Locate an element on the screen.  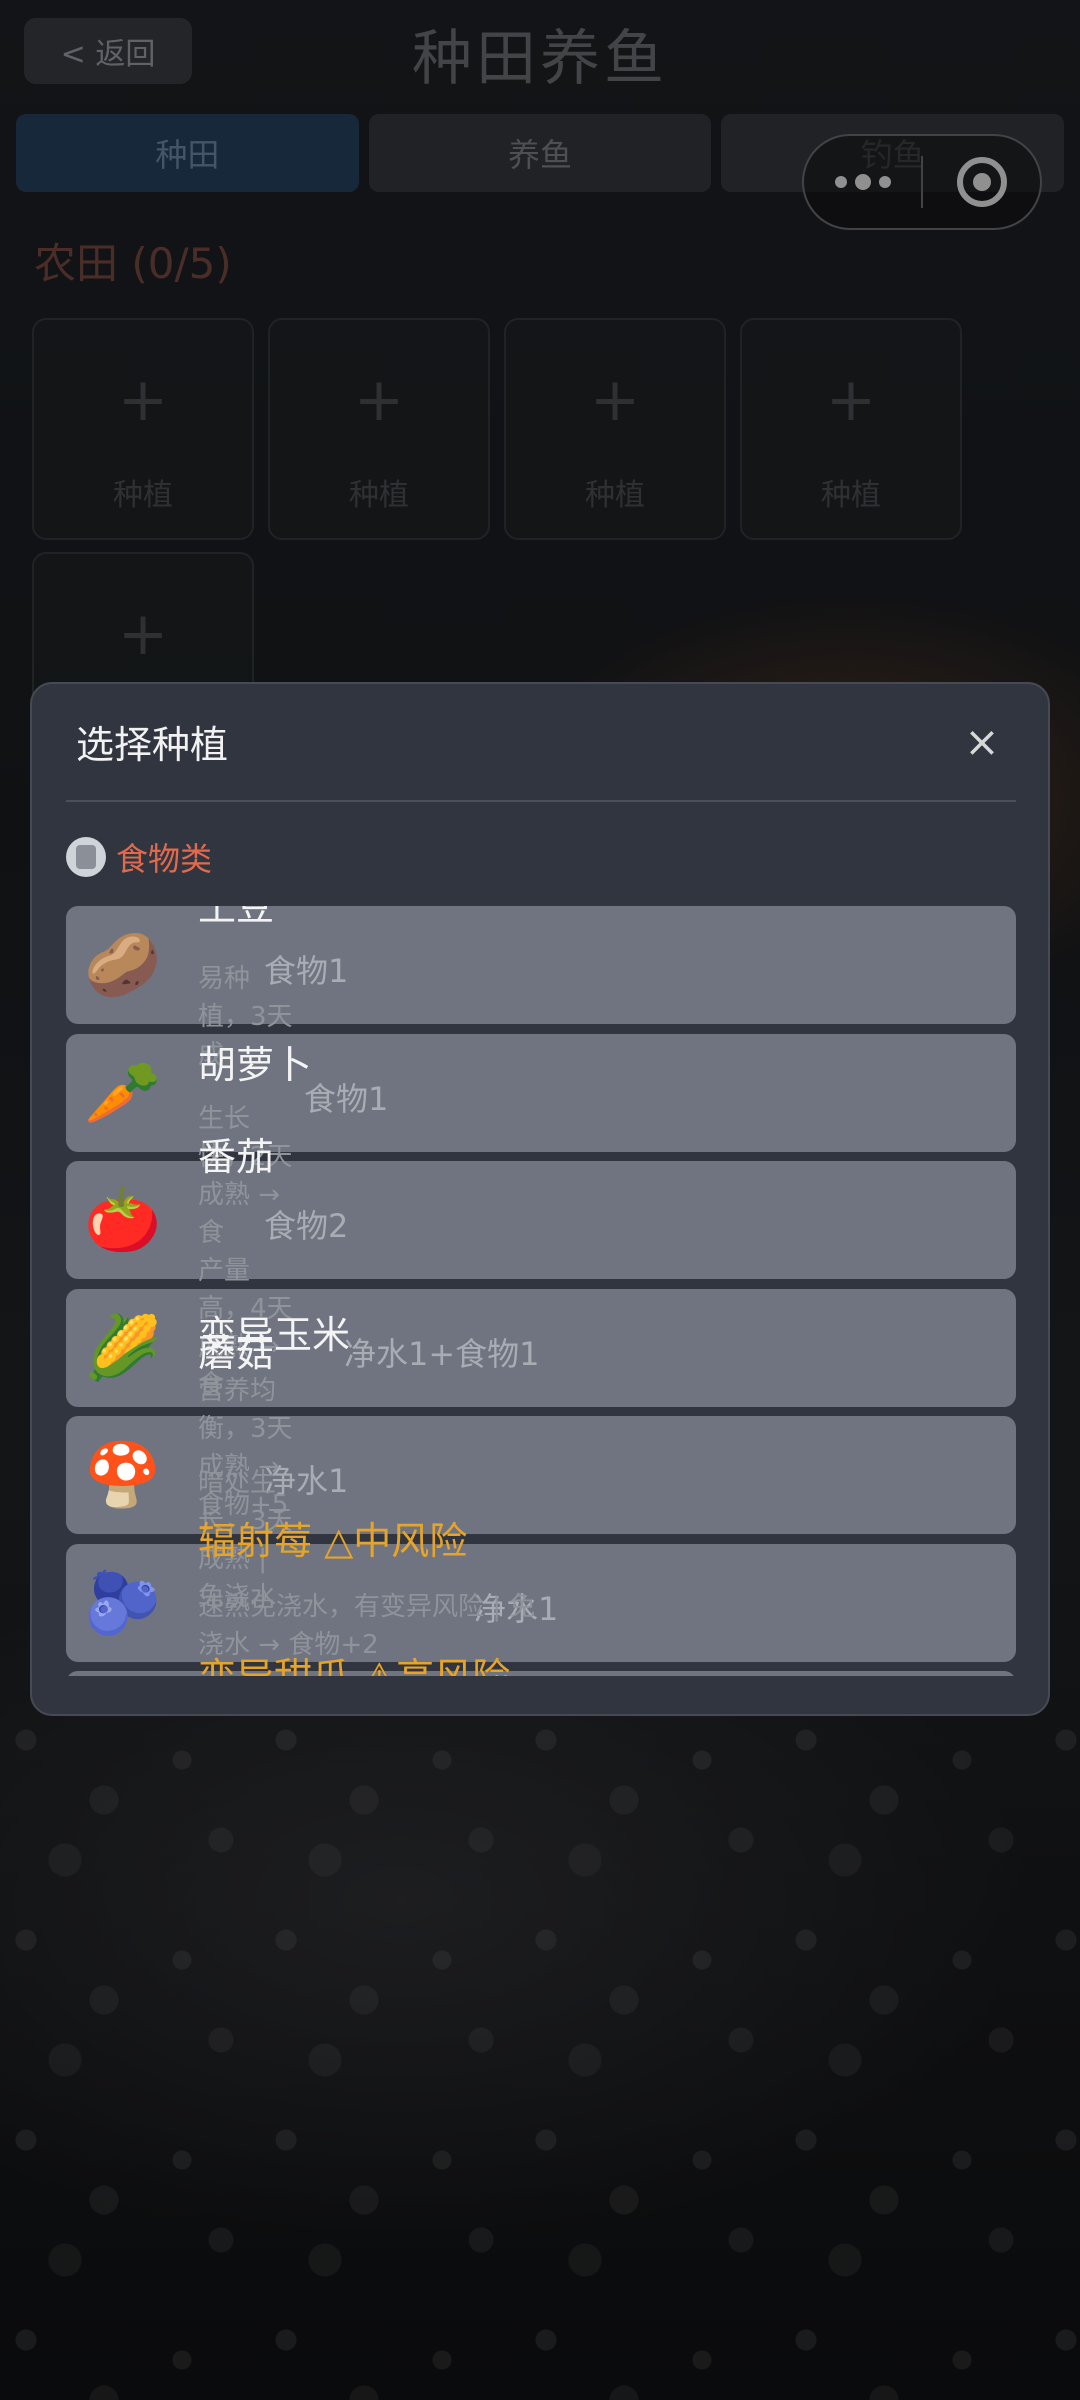
plant-cost: 净水1+食物1 is located at coordinates (442, 1354).